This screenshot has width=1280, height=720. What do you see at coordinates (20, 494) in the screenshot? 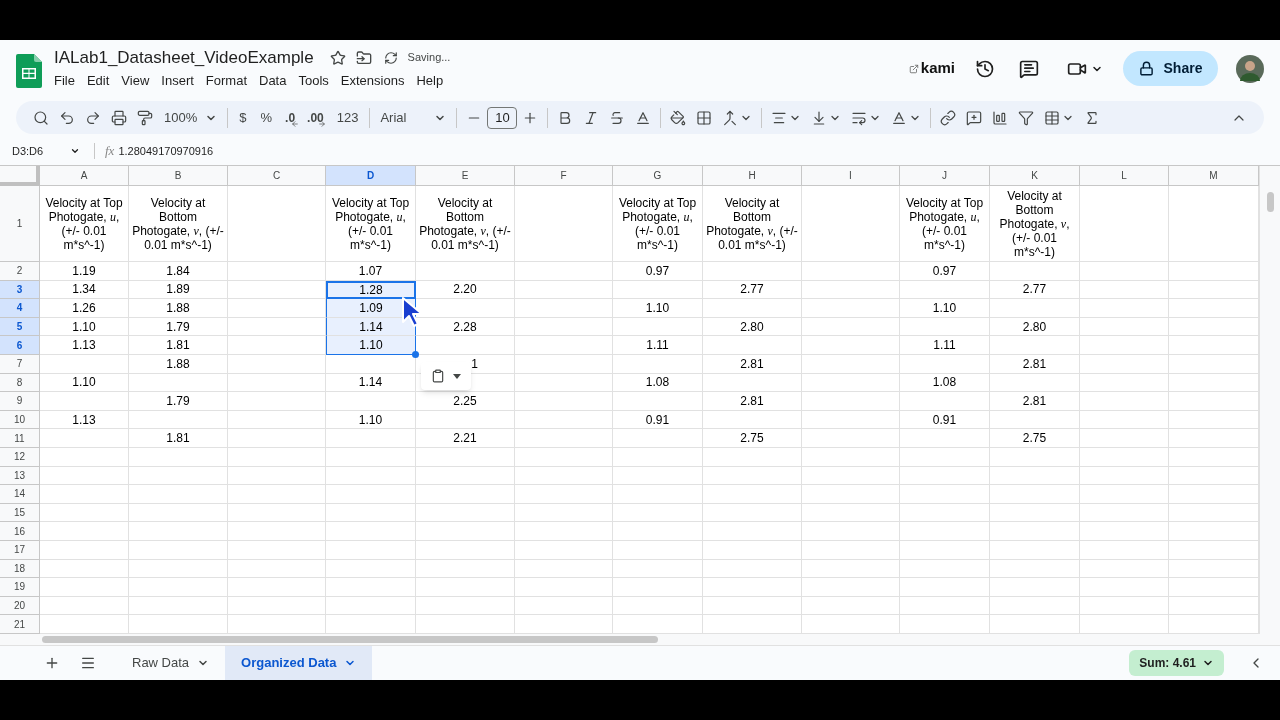
I see `row-header: 14` at bounding box center [20, 494].